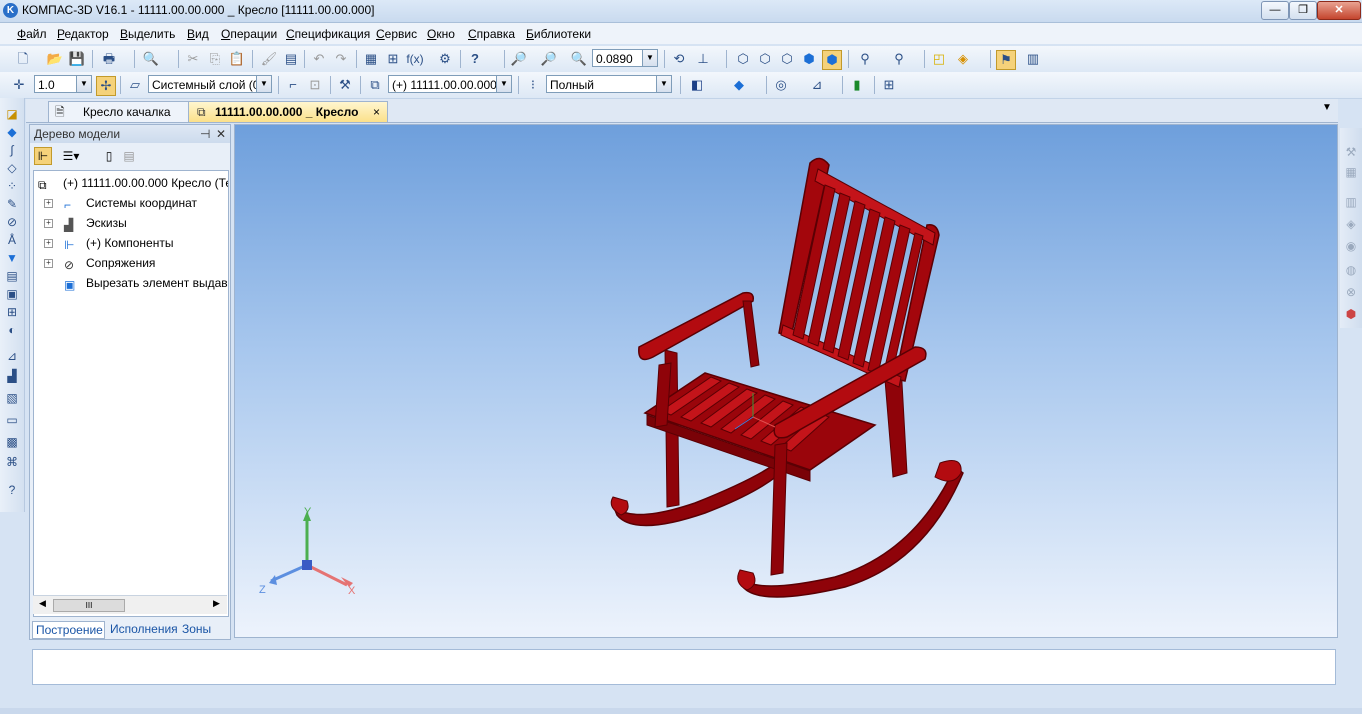 The image size is (1362, 714). What do you see at coordinates (83, 34) in the screenshot?
I see `menu-editor: Редактор` at bounding box center [83, 34].